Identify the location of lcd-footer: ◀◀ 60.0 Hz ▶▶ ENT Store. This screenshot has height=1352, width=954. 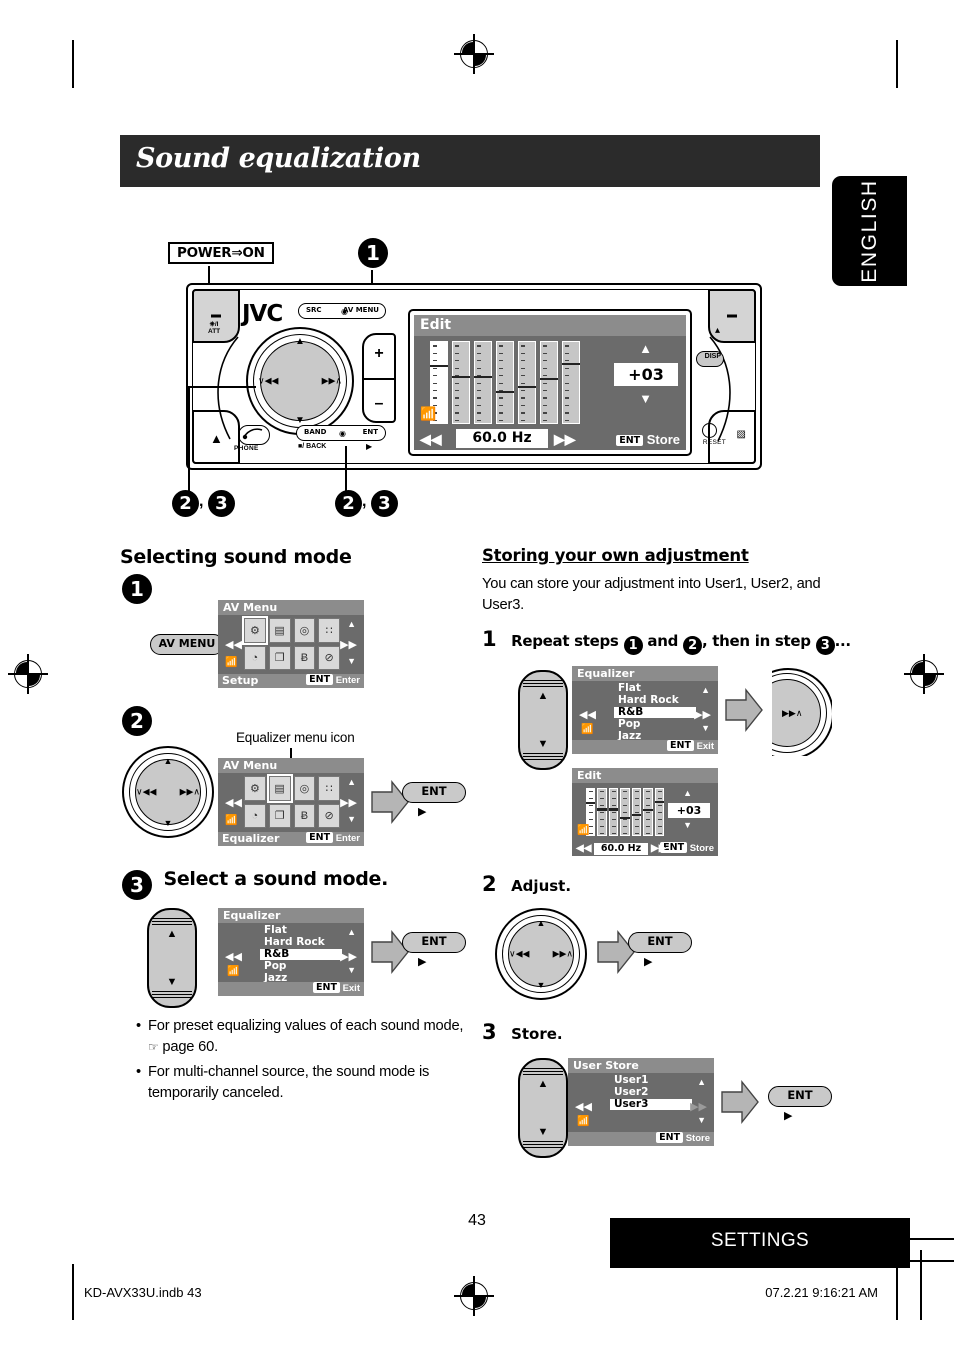
(550, 439).